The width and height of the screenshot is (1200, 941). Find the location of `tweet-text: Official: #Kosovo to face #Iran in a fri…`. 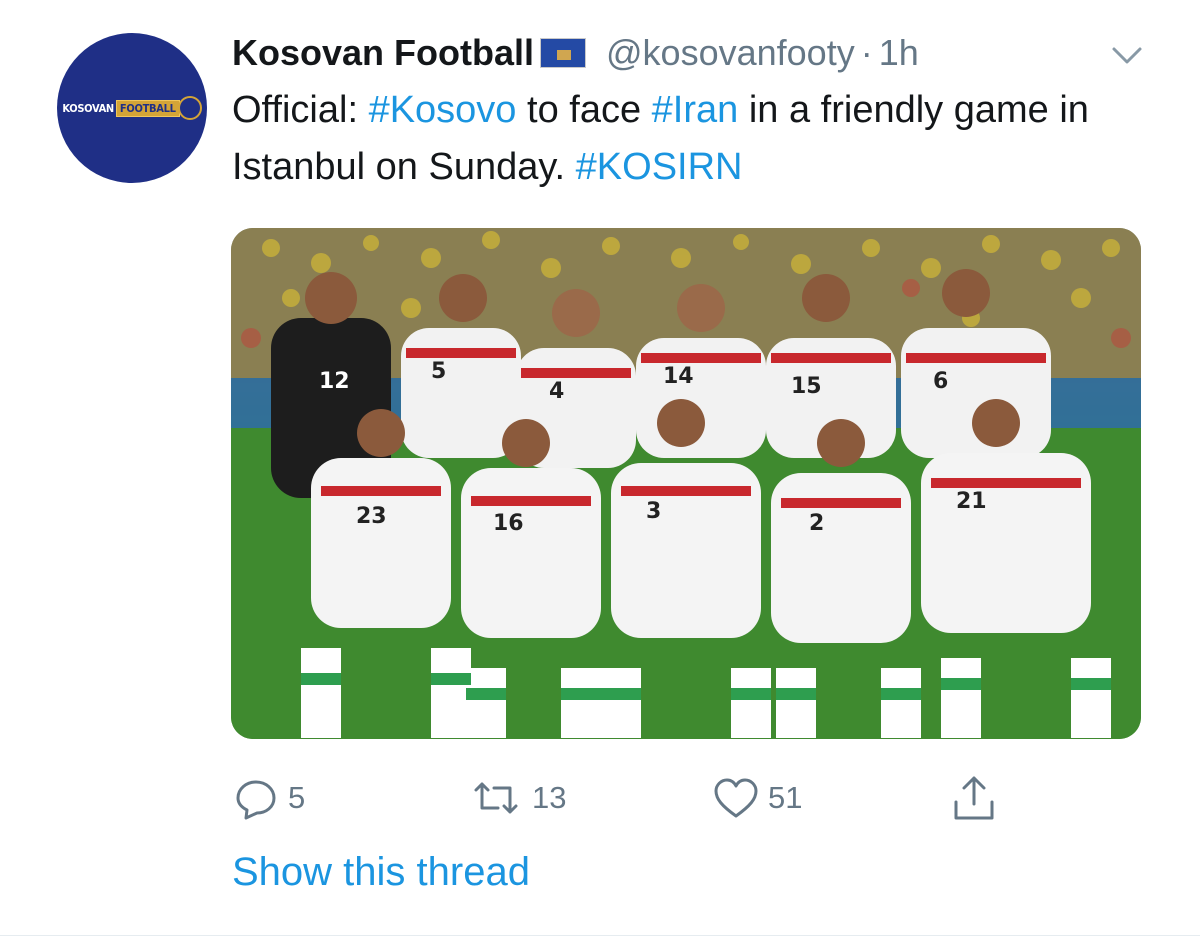

tweet-text: Official: #Kosovo to face #Iran in a fri… is located at coordinates (682, 139).